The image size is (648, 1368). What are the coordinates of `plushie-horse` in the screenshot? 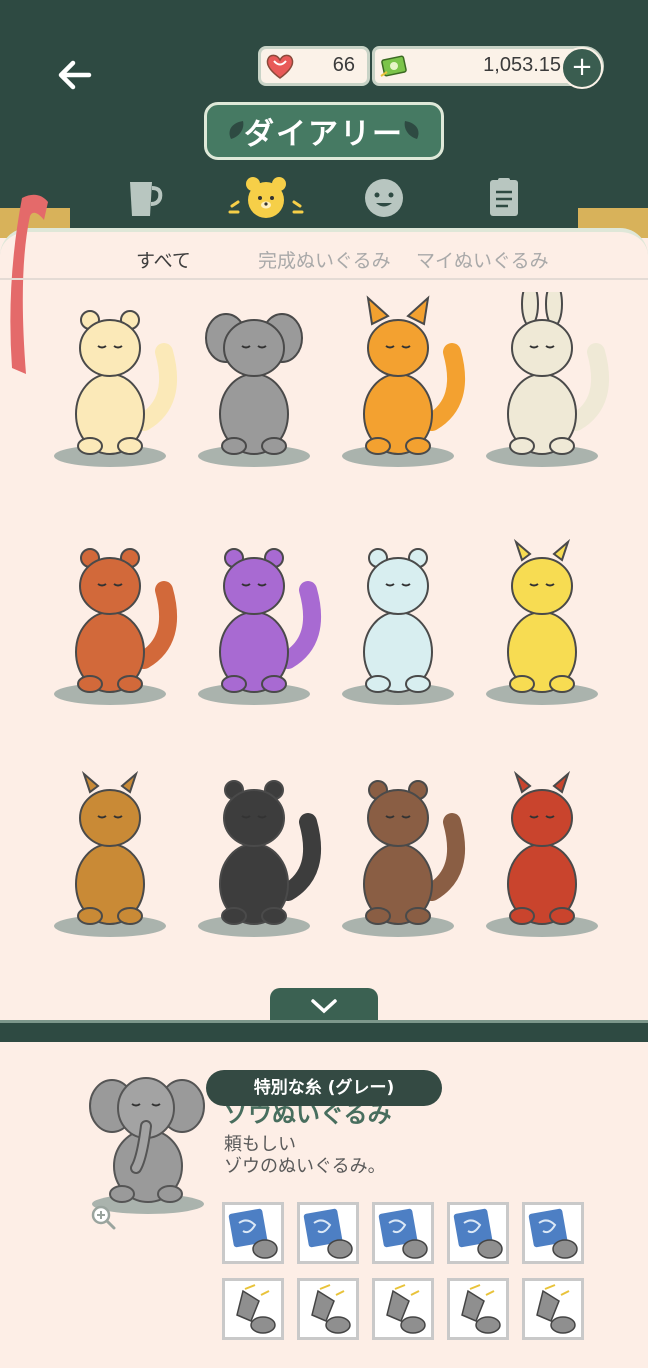 It's located at (542, 852).